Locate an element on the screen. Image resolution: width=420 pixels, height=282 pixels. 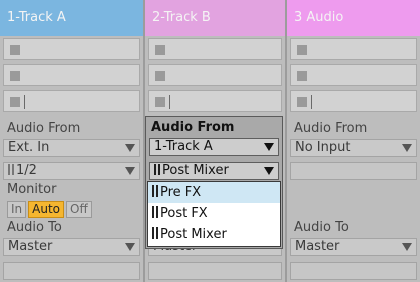
dropdown-option-post-fx: Post FX is located at coordinates (214, 213).